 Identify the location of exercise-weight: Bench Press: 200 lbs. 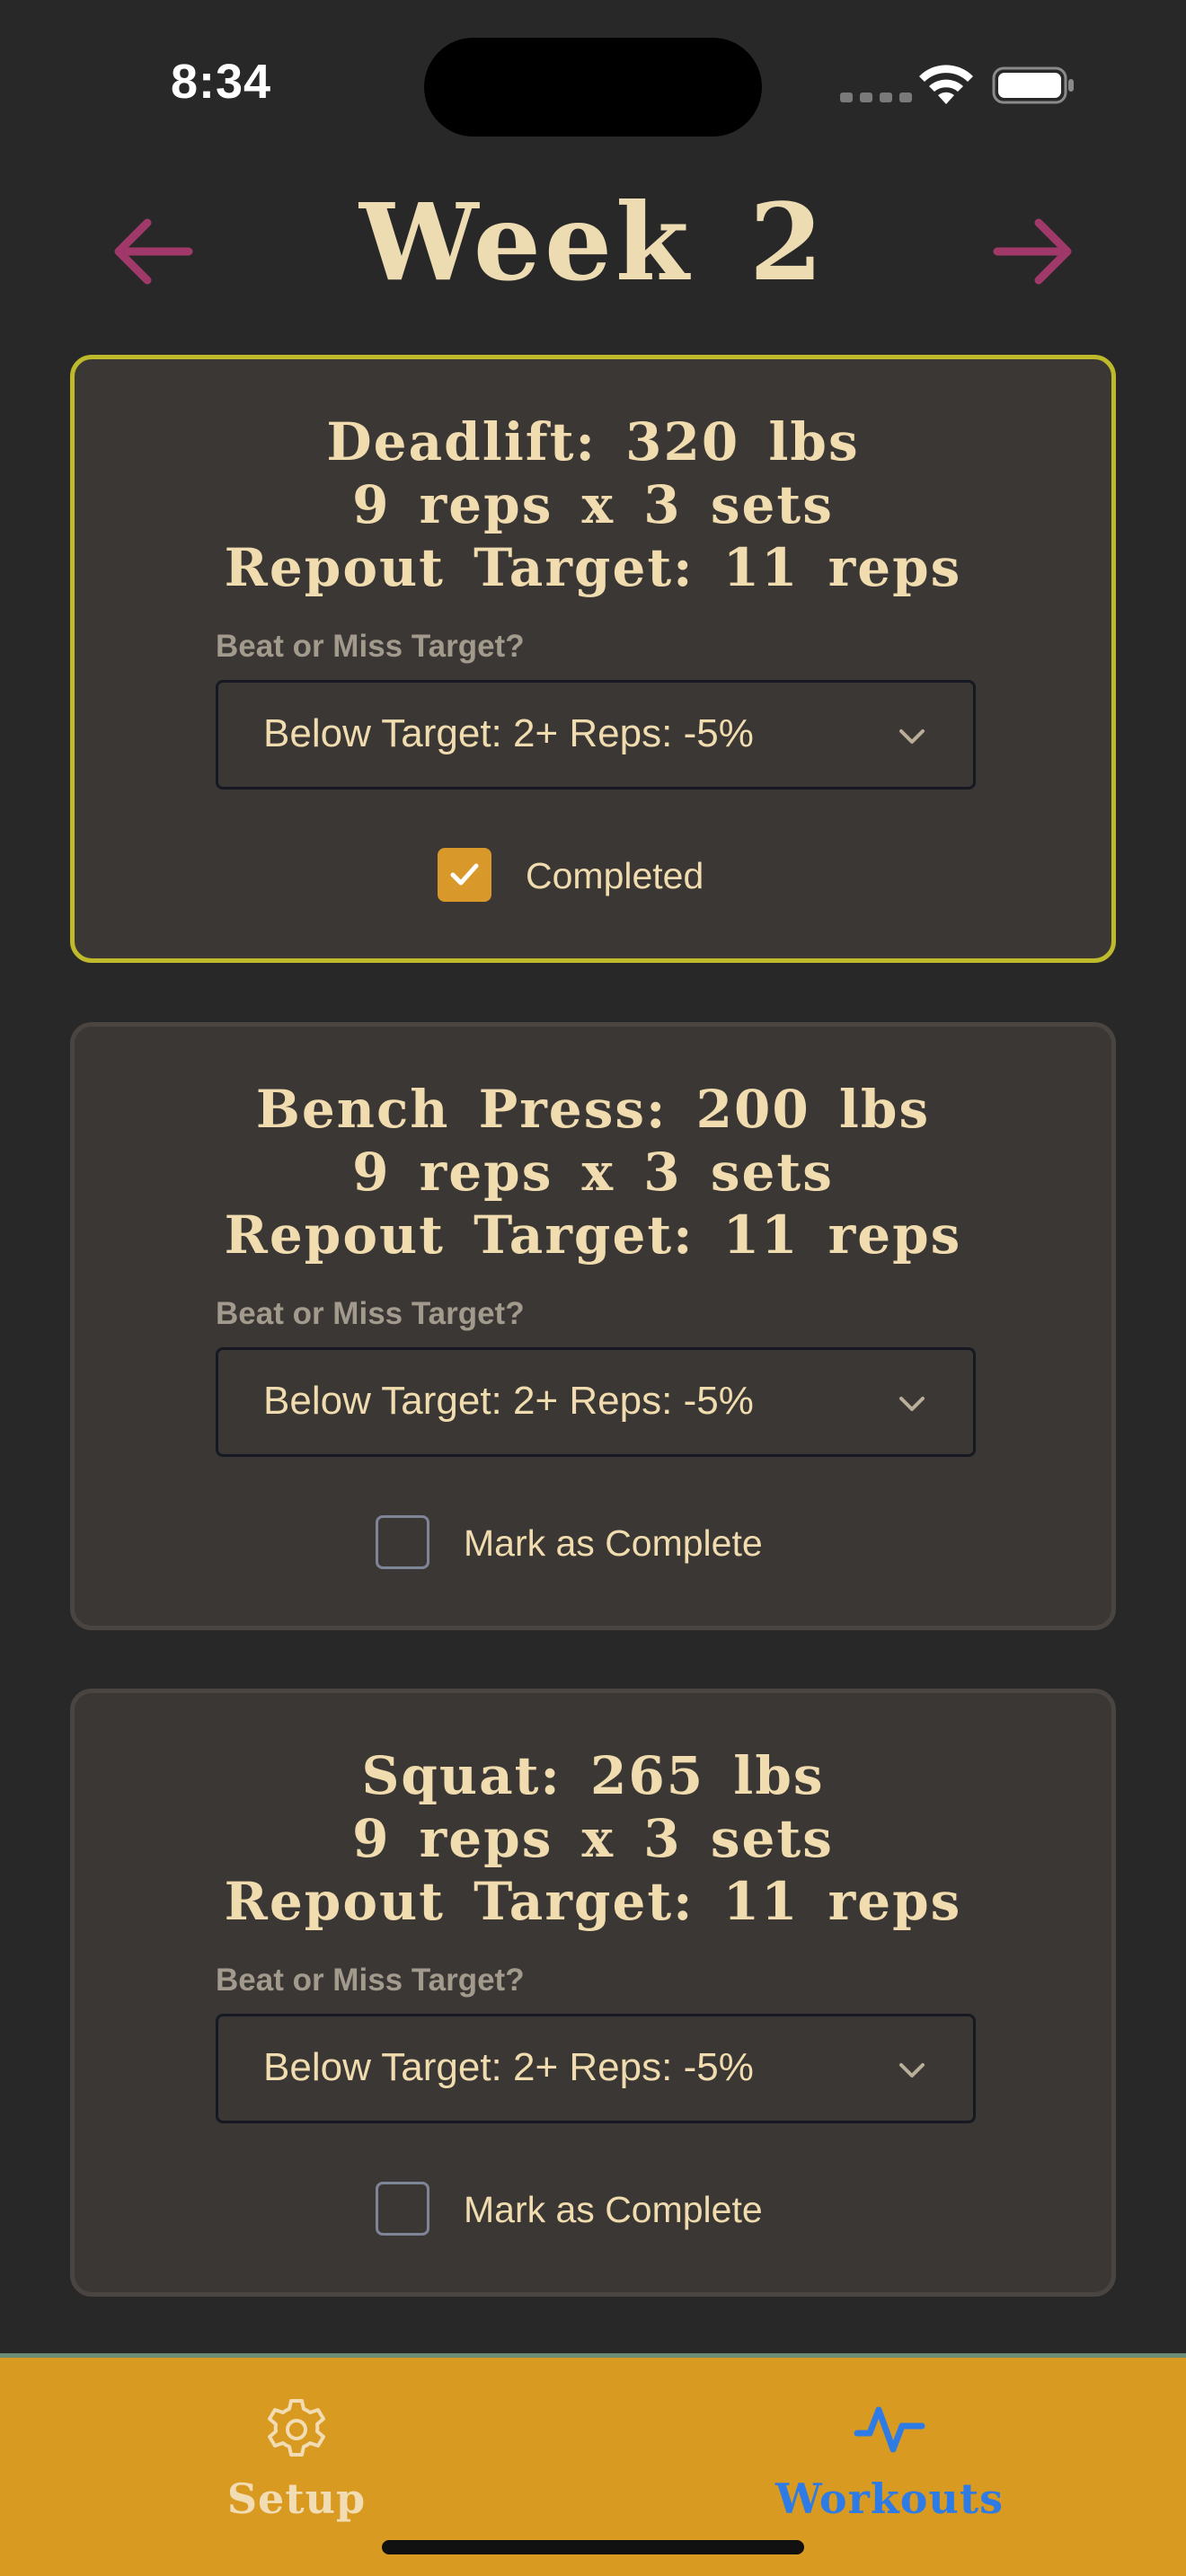
(593, 1109).